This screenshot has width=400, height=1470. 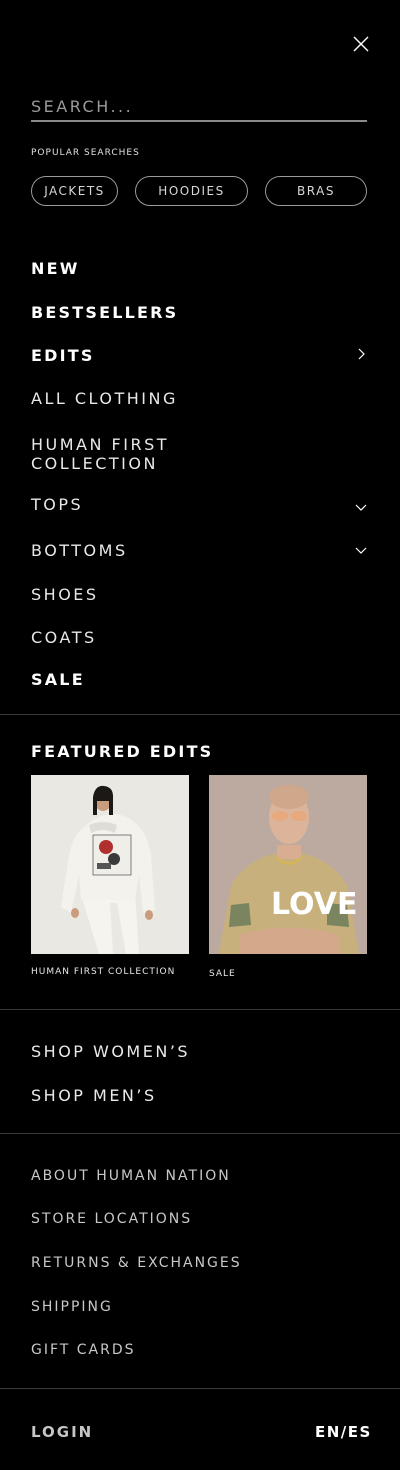 I want to click on featured-image-sale: LOVE, so click(x=288, y=864).